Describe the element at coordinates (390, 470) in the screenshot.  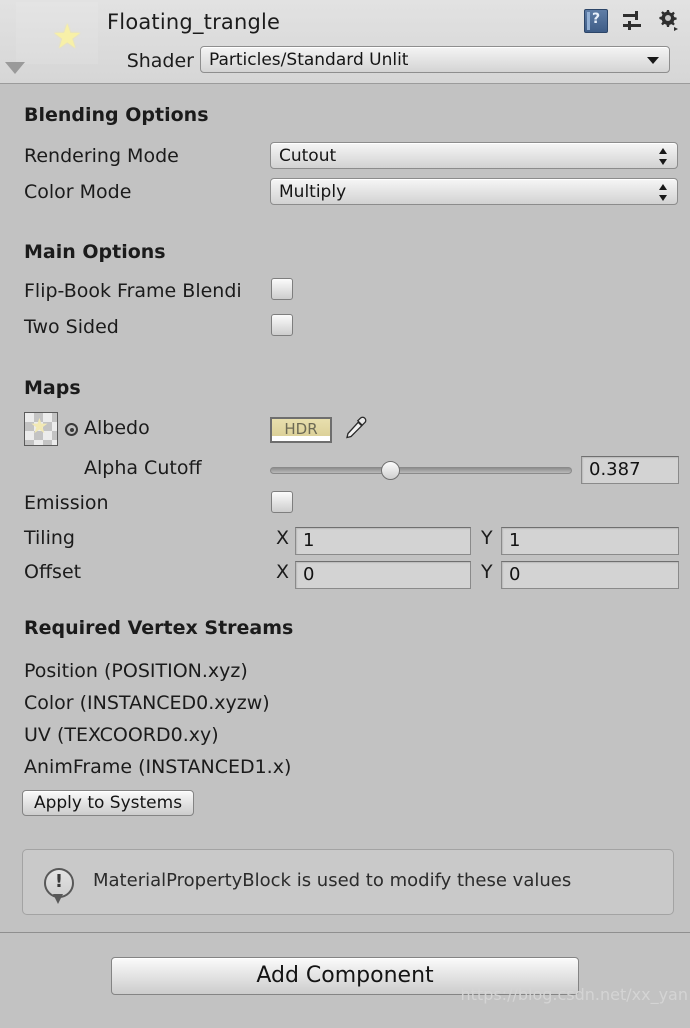
I see `alpha-cutoff-slider-thumb` at that location.